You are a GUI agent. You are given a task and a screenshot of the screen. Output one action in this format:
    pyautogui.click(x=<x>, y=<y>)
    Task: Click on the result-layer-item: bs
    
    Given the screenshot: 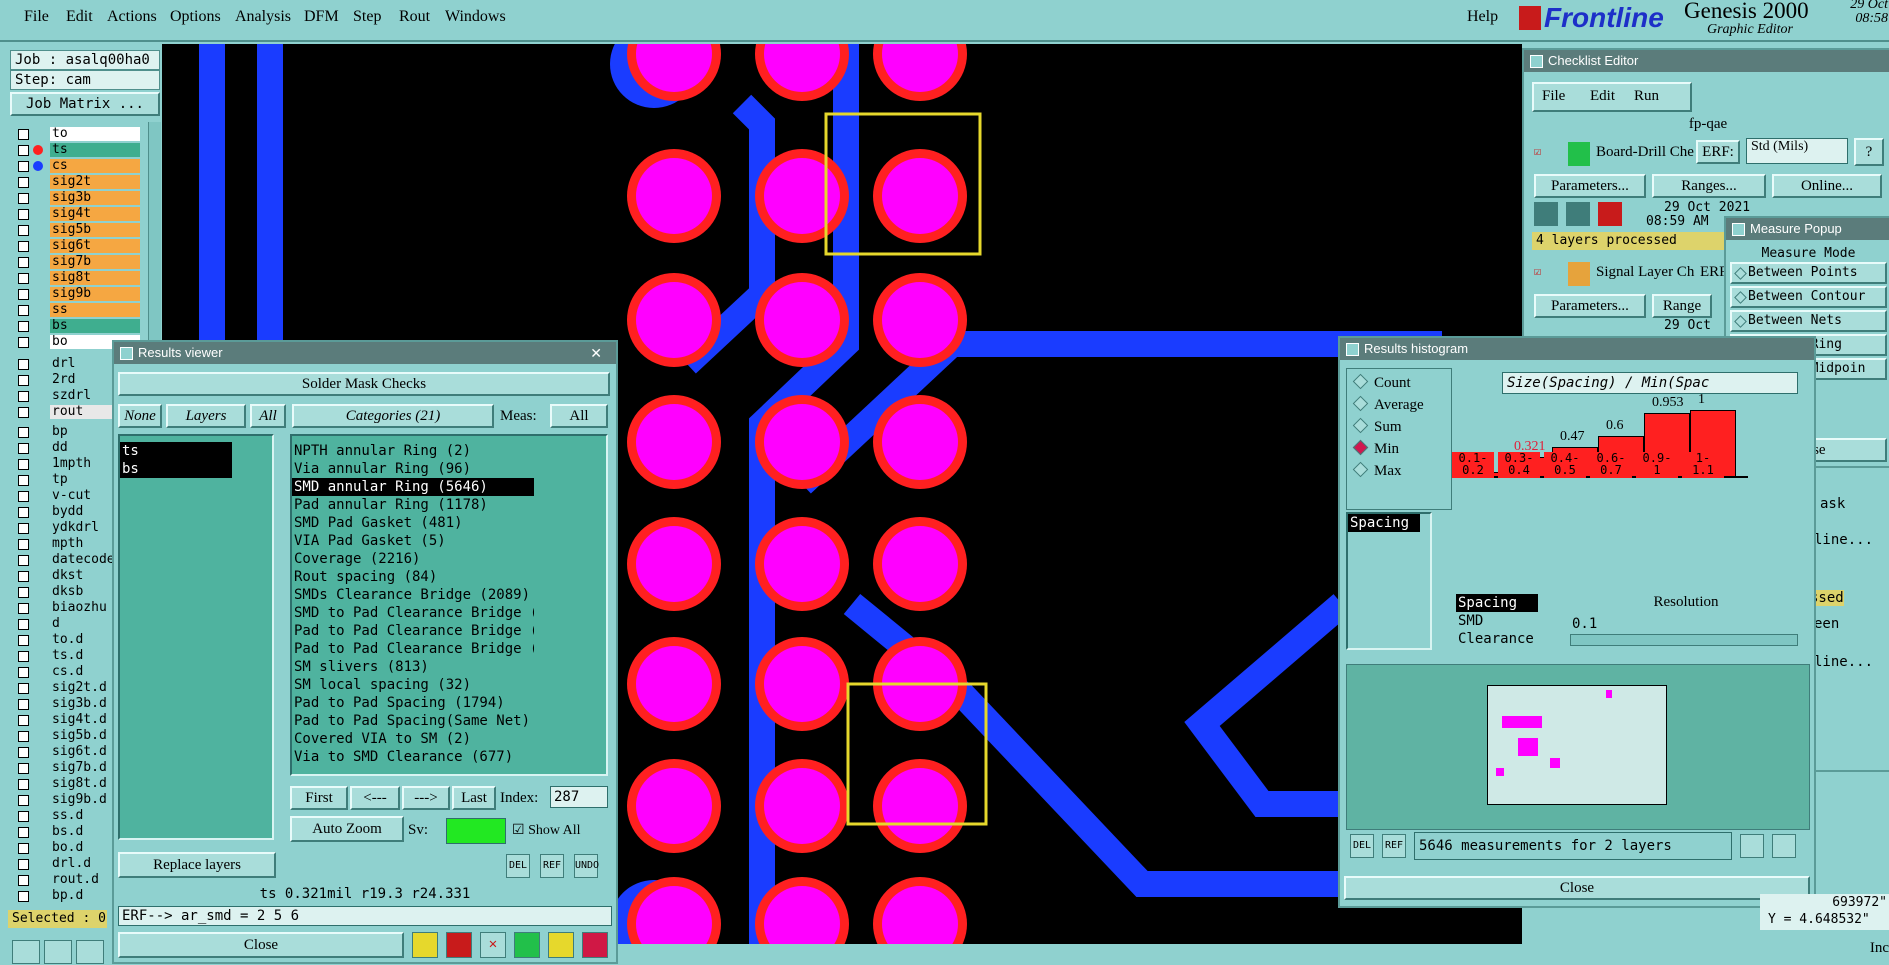 What is the action you would take?
    pyautogui.click(x=176, y=469)
    